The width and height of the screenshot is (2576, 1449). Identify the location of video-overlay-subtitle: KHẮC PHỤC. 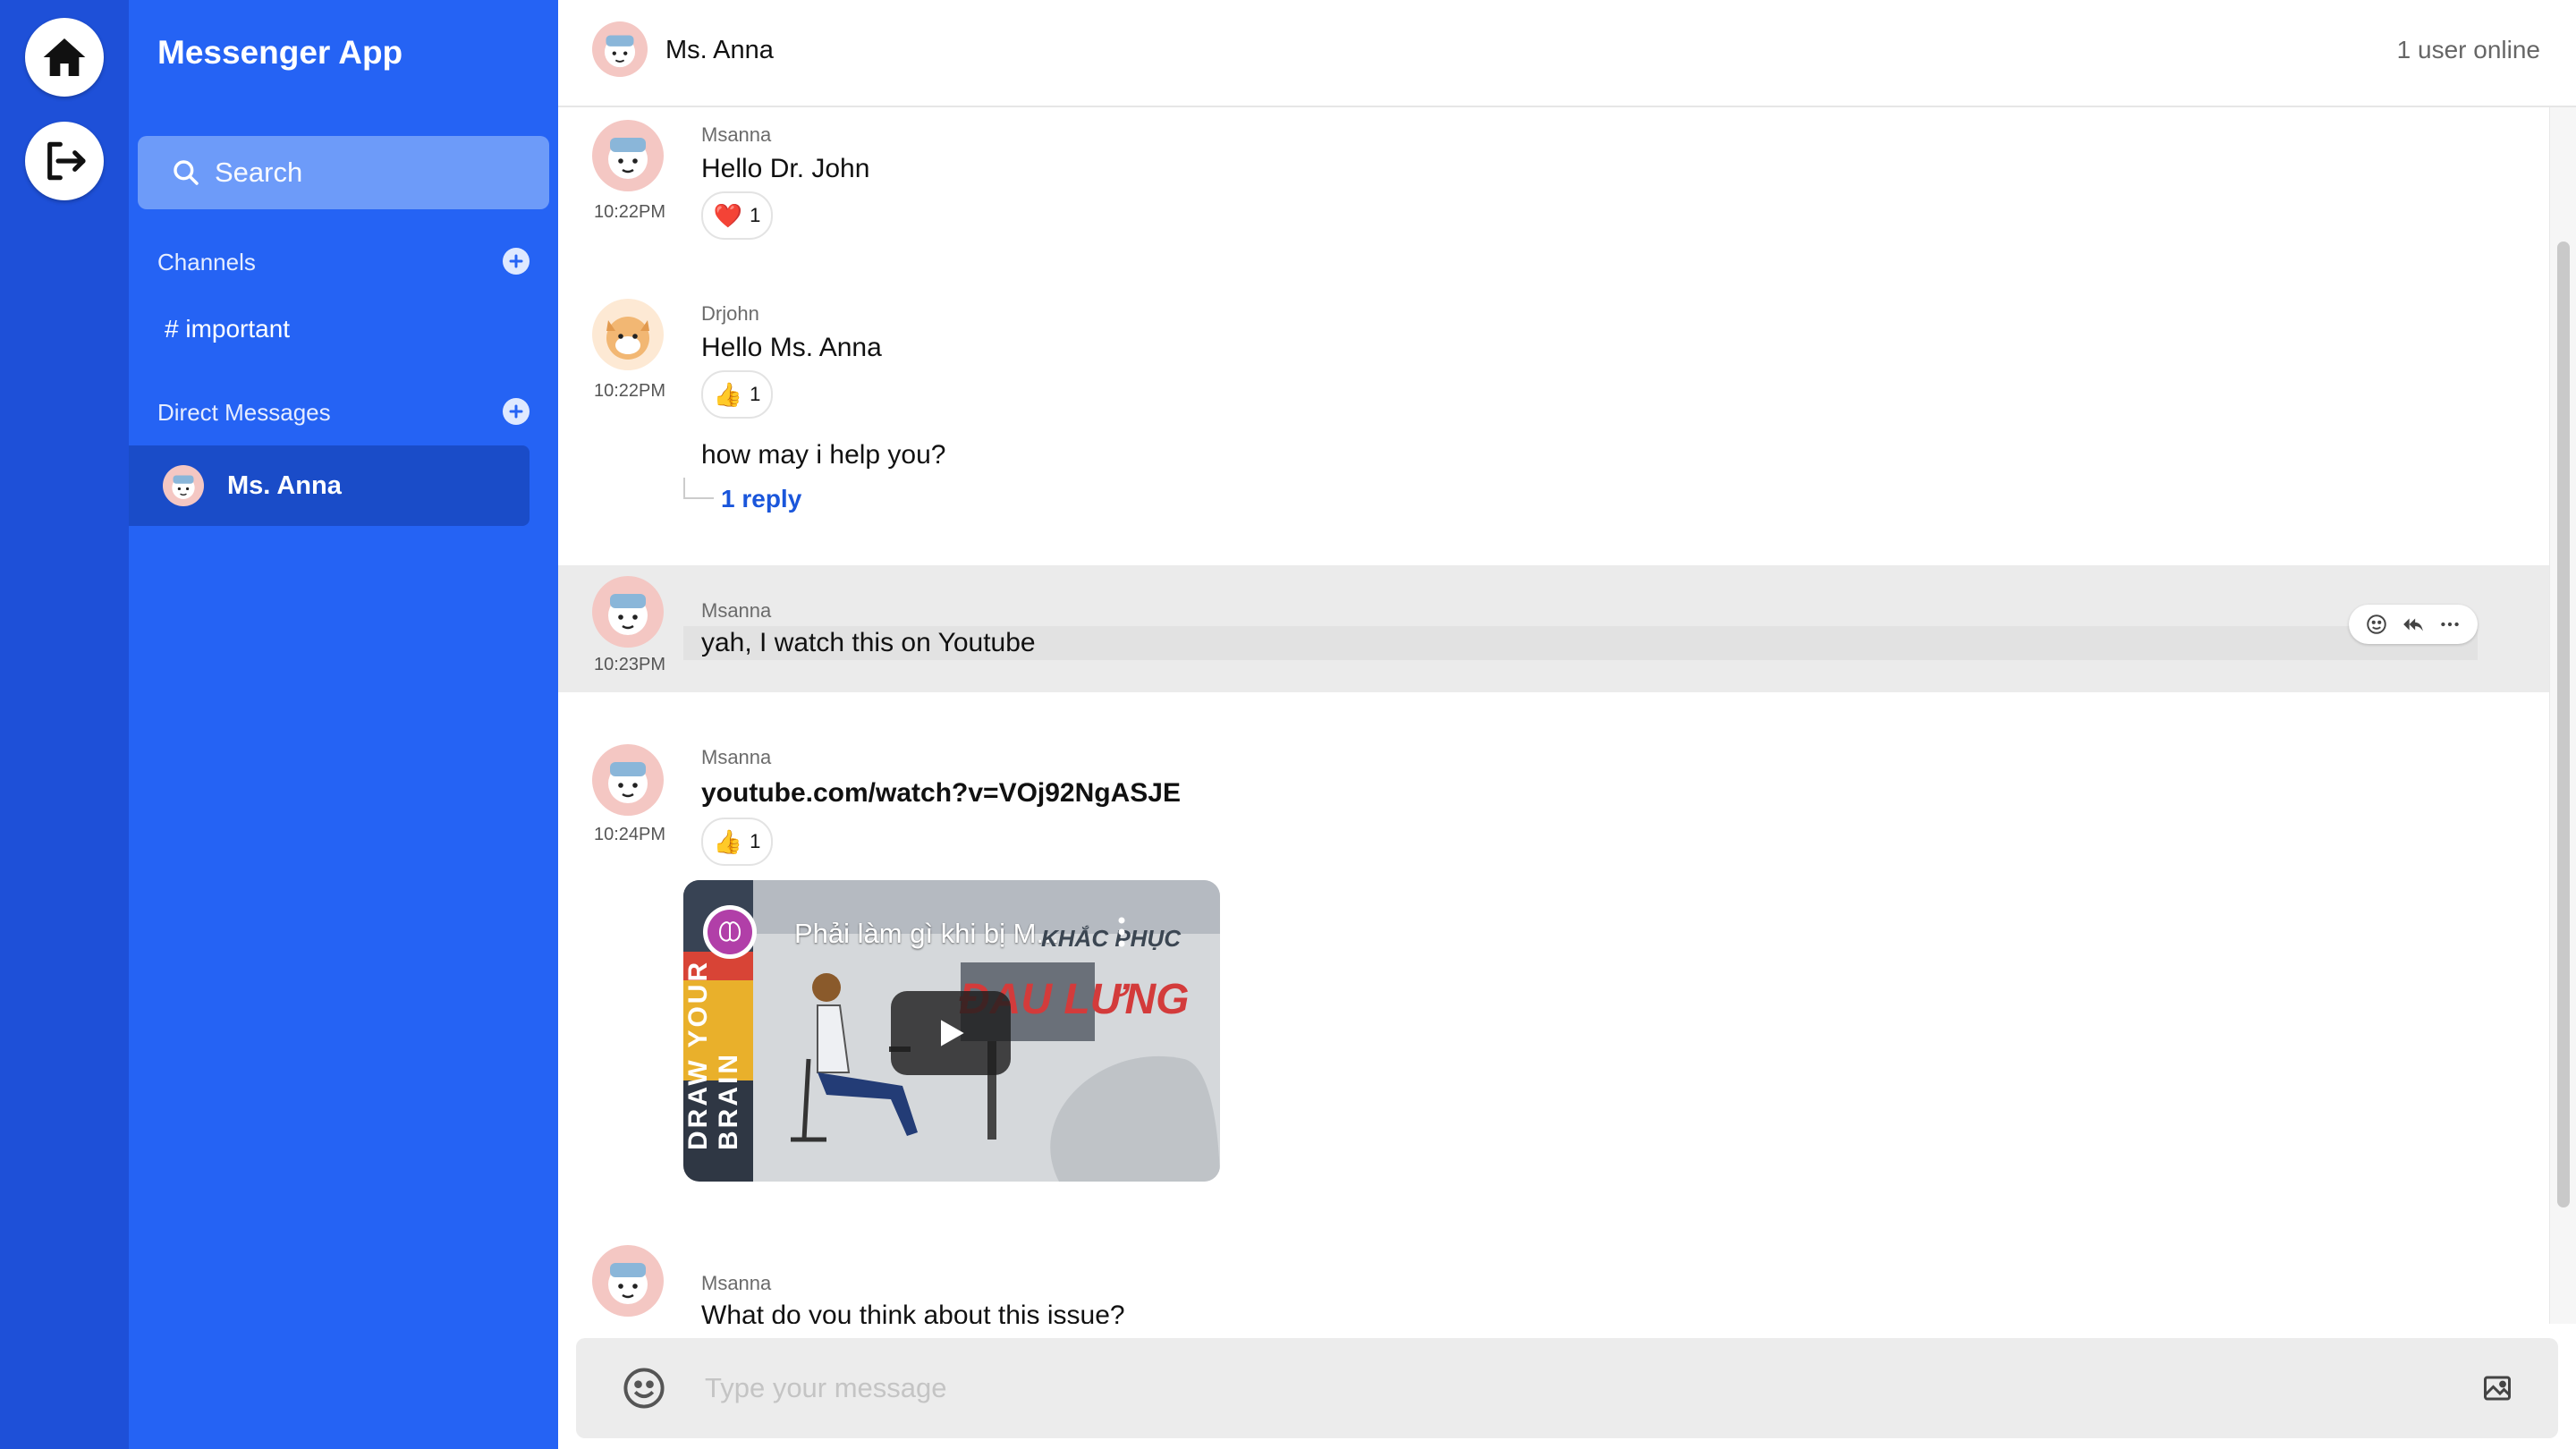
(1111, 938).